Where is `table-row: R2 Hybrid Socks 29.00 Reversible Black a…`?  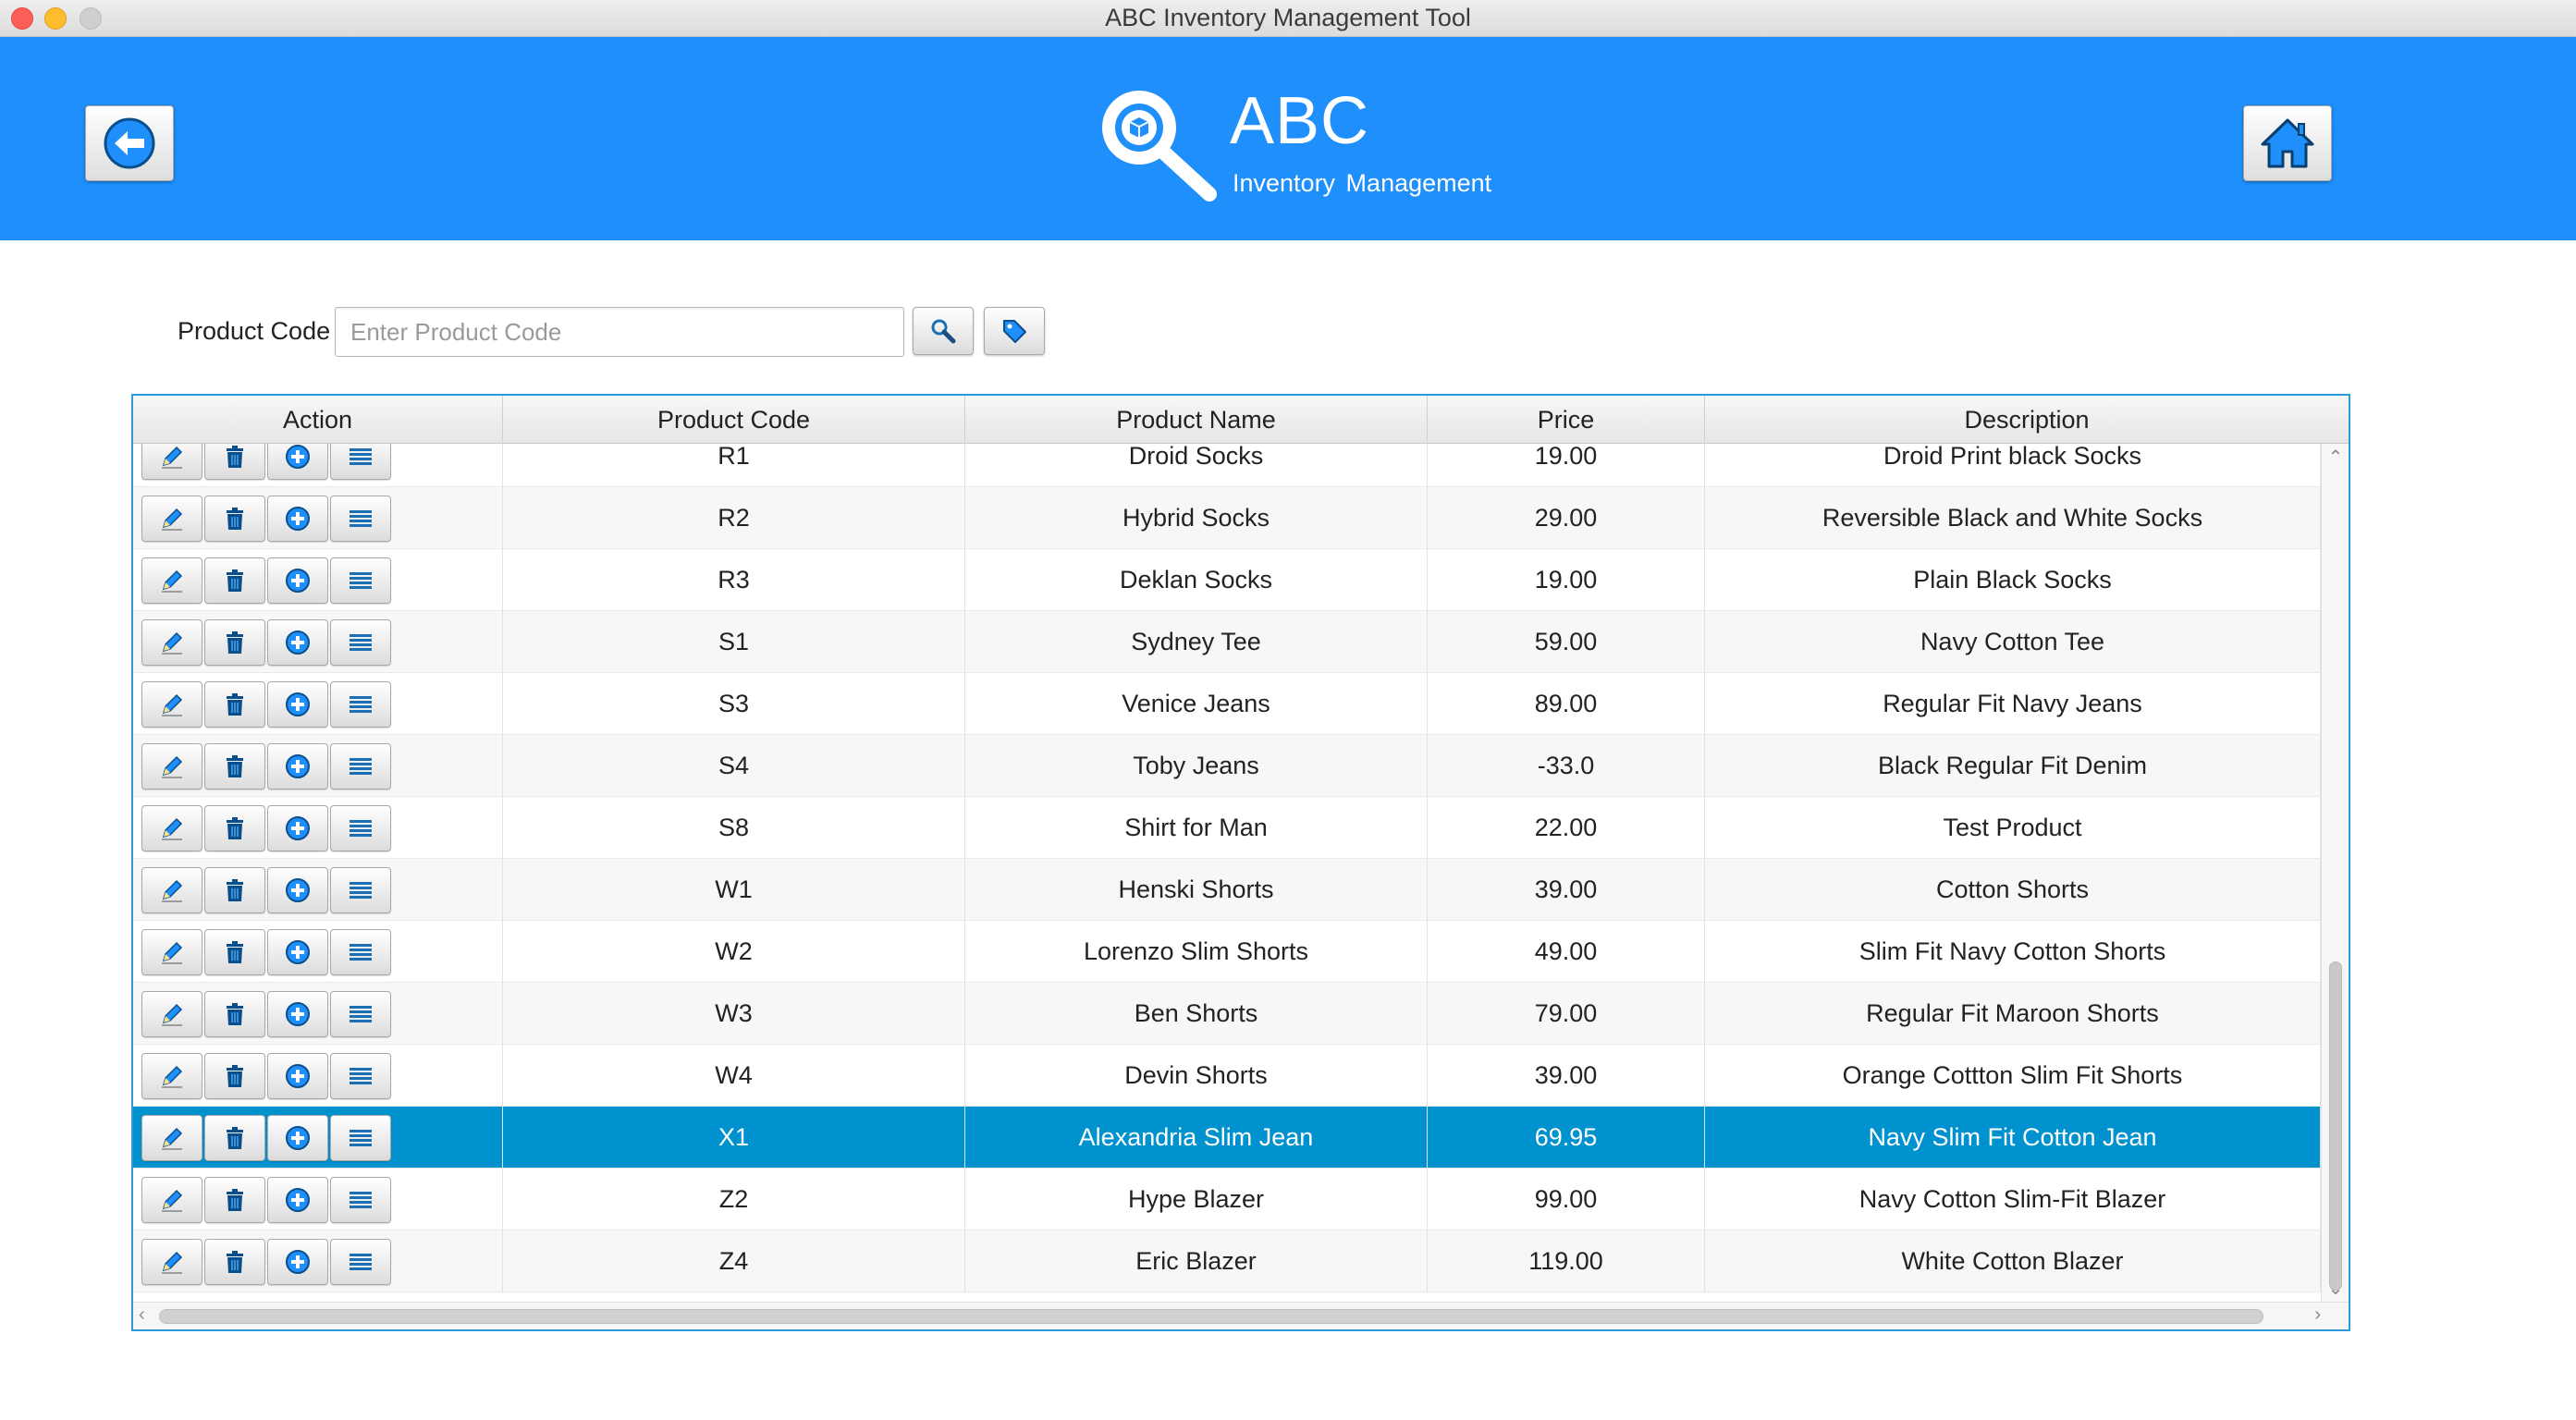 table-row: R2 Hybrid Socks 29.00 Reversible Black a… is located at coordinates (1227, 518).